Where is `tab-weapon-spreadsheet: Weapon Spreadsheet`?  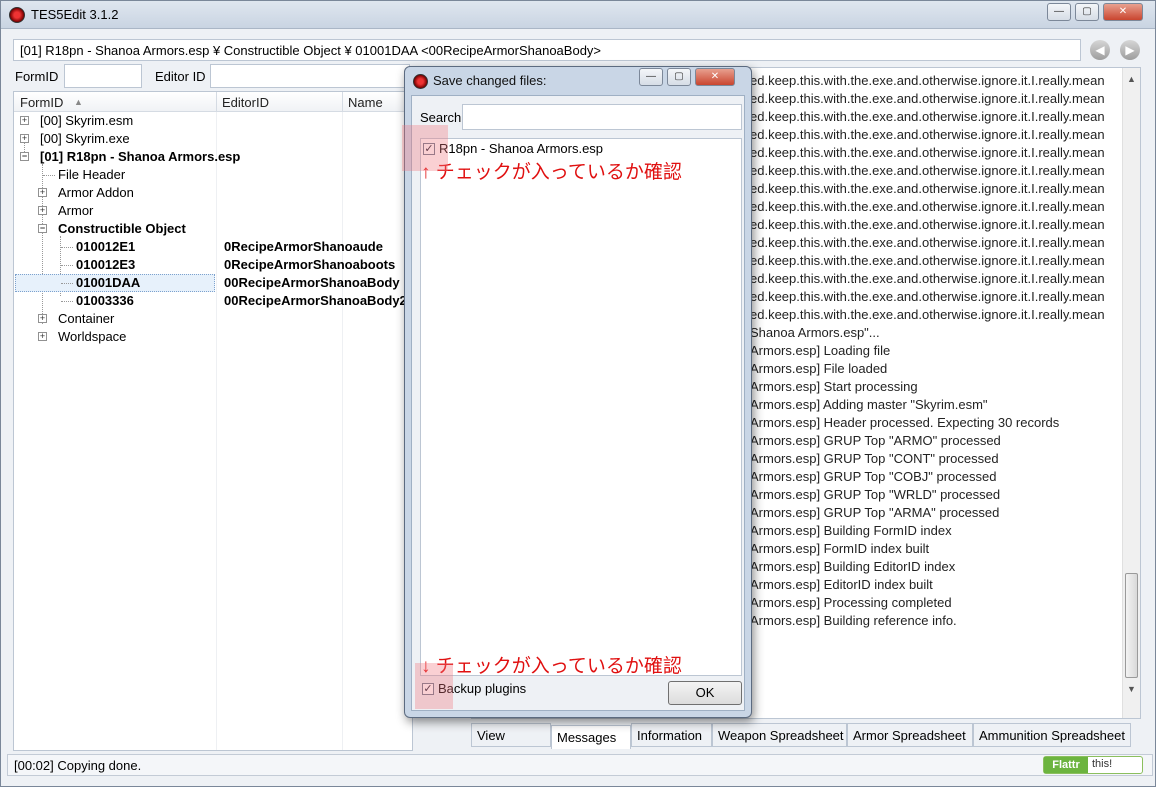 tab-weapon-spreadsheet: Weapon Spreadsheet is located at coordinates (779, 735).